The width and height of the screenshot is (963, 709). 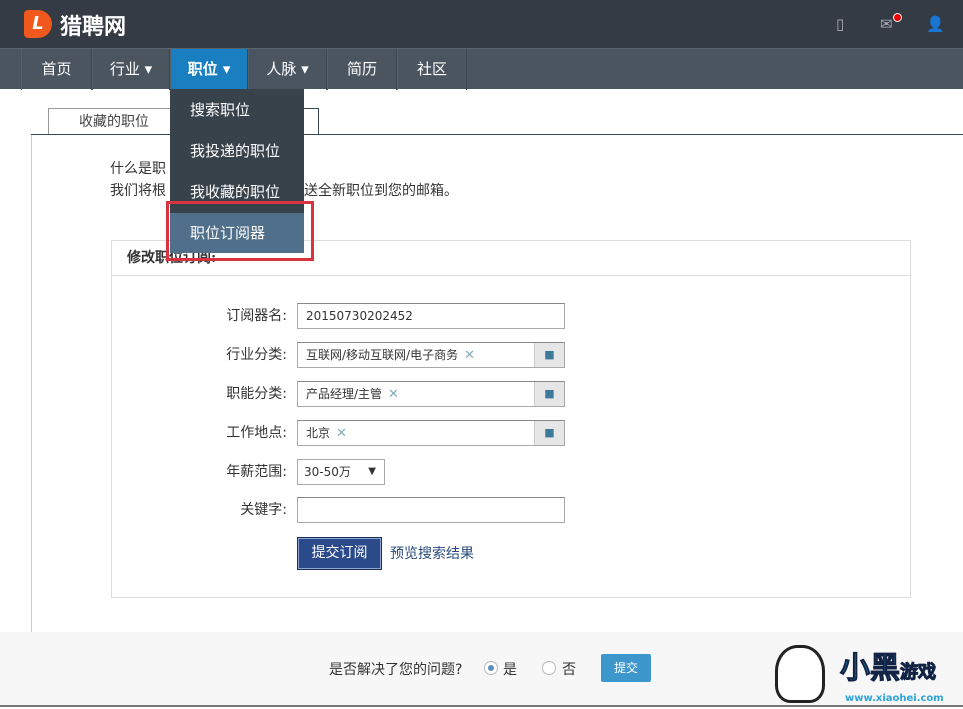 I want to click on function-field: 产品经理/主管 ✕ ■, so click(x=431, y=394).